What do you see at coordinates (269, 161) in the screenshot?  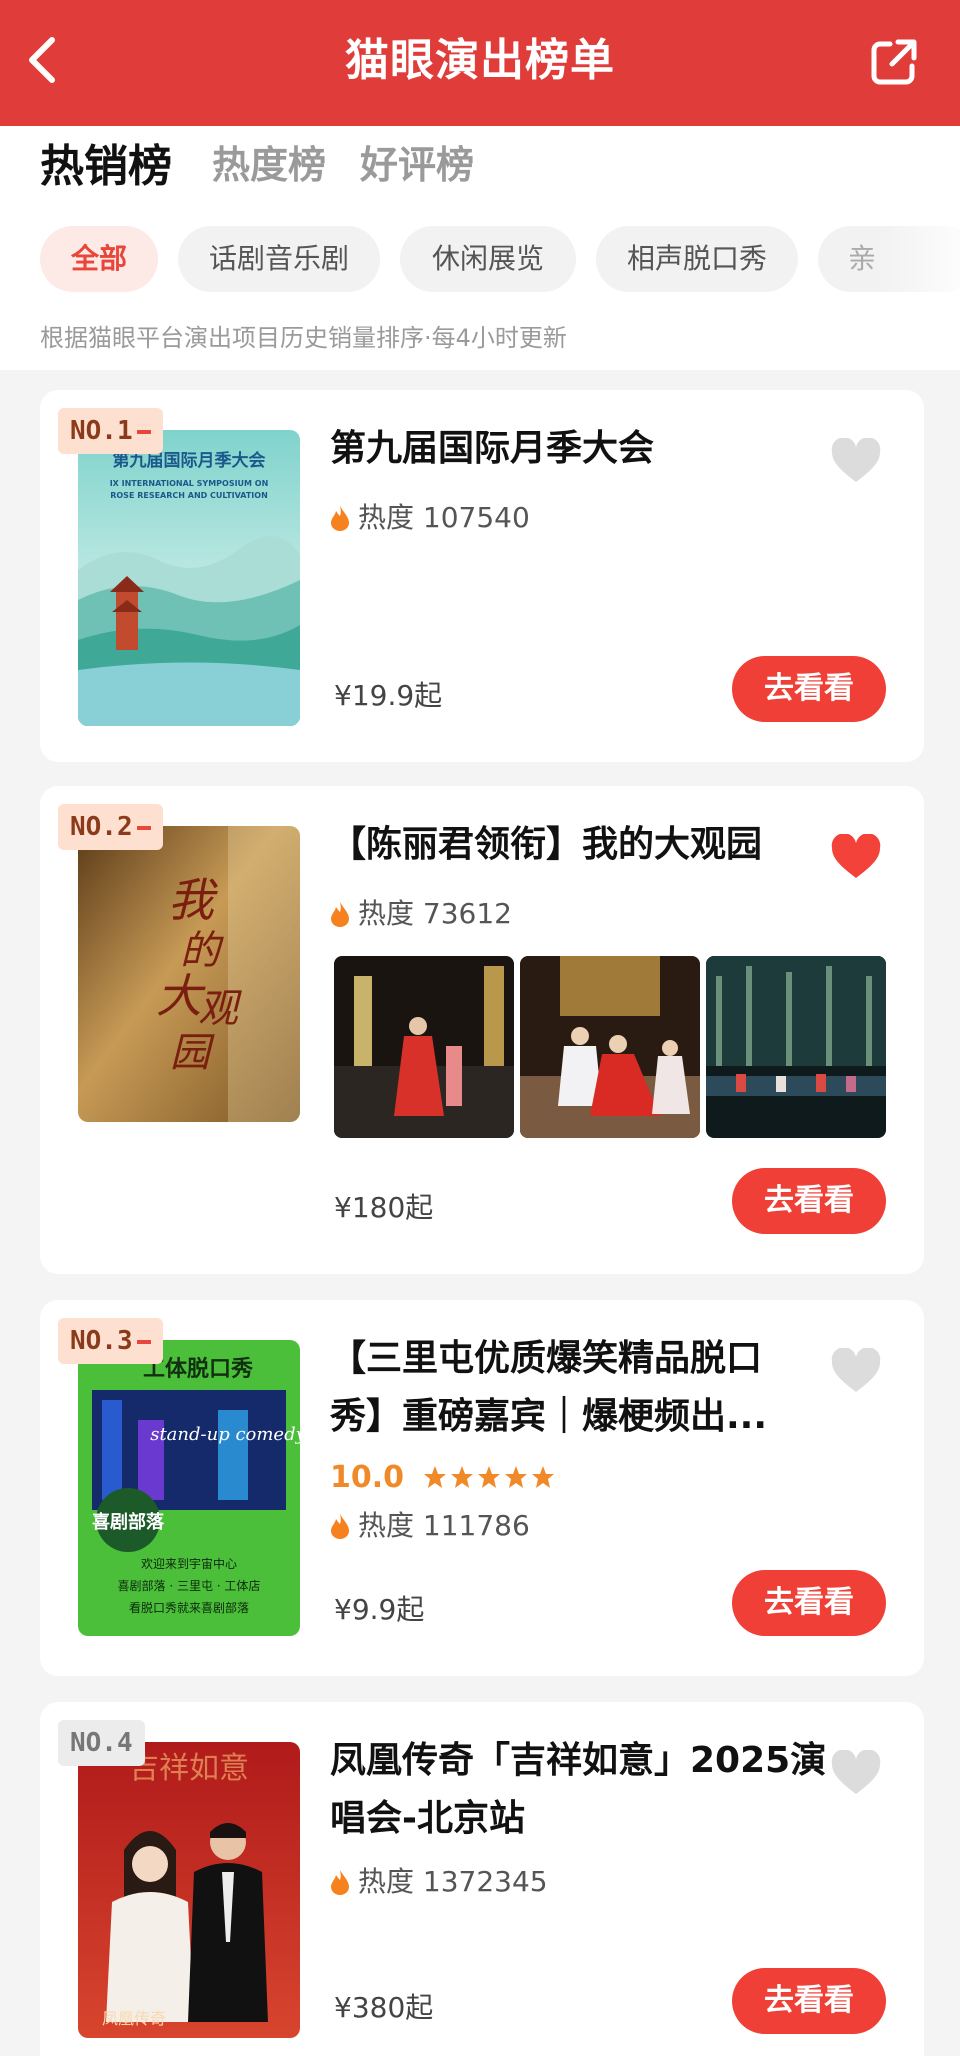 I see `tab-popularity: 热度榜` at bounding box center [269, 161].